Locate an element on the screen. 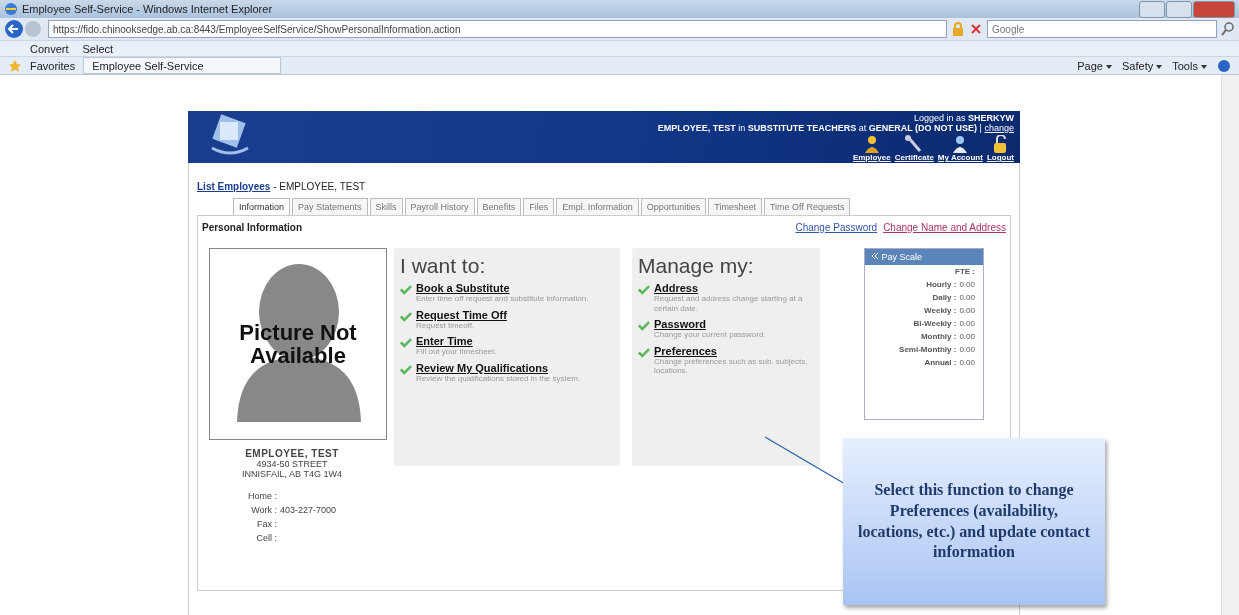 This screenshot has height=615, width=1239. action-description: Change preferences such as sub. subjects, locations. is located at coordinates (731, 366).